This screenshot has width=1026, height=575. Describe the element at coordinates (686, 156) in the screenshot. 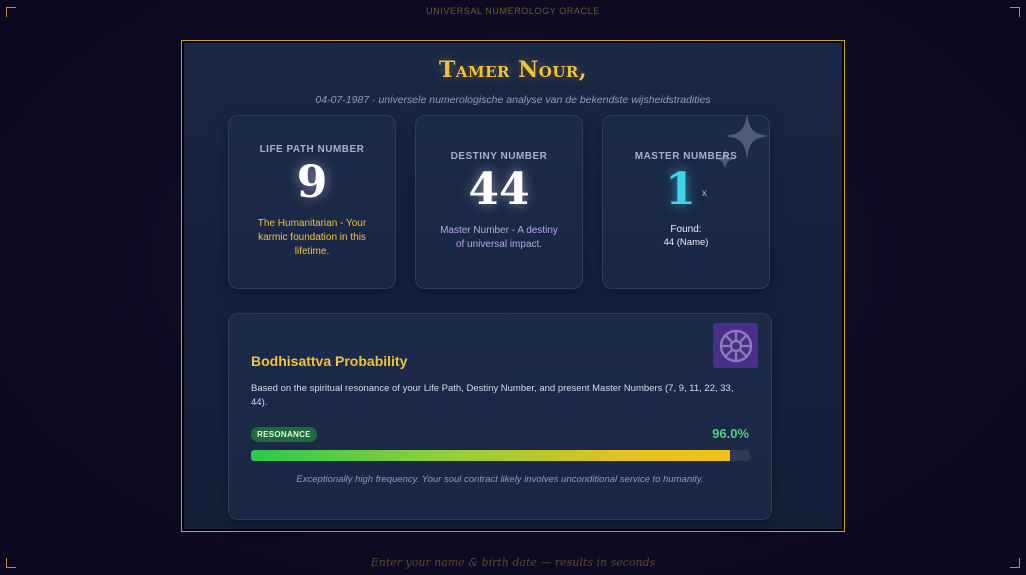

I see `master-numbers-label: MASTER NUMBERS` at that location.